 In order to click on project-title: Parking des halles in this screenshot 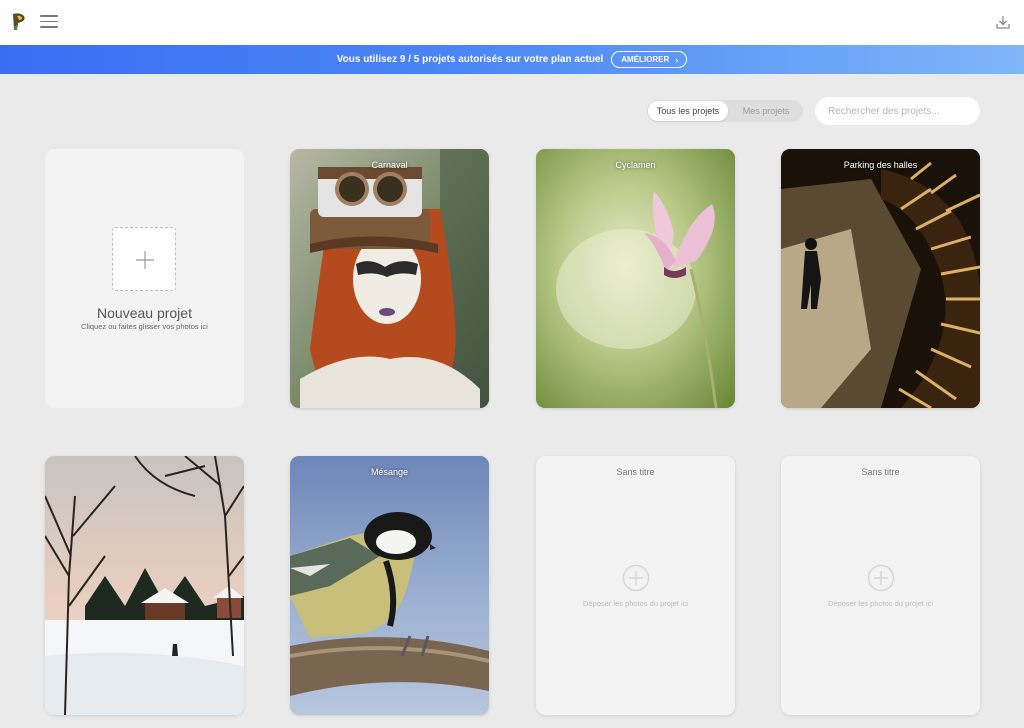, I will do `click(880, 165)`.